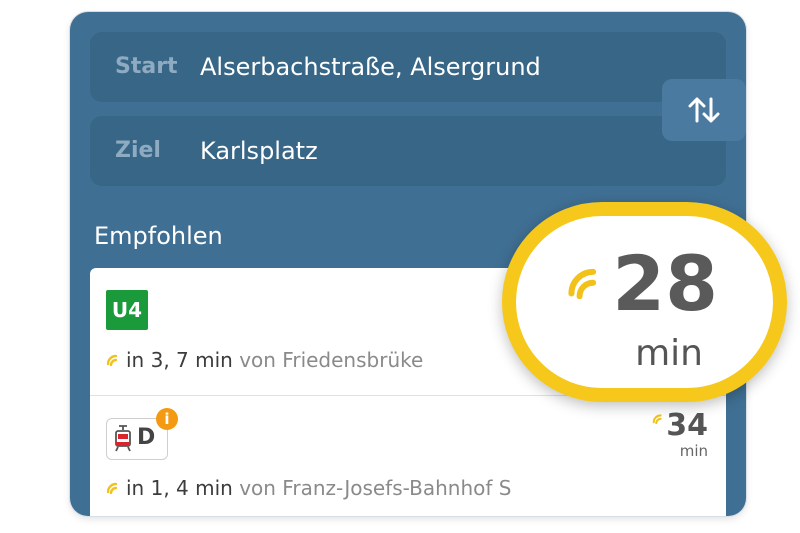 The width and height of the screenshot is (800, 533). What do you see at coordinates (665, 283) in the screenshot?
I see `duration-value: 28` at bounding box center [665, 283].